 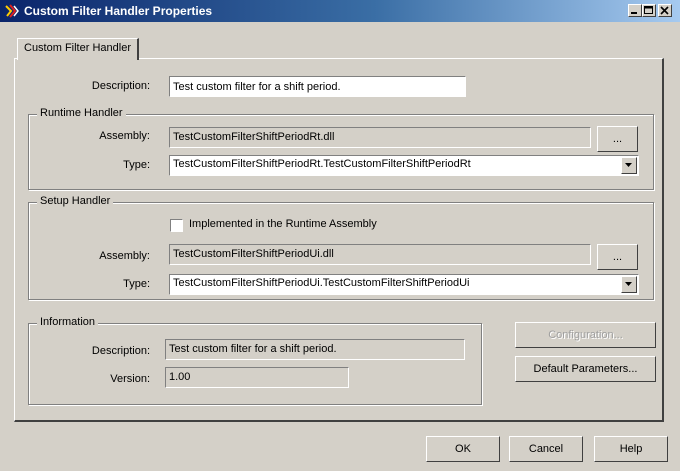 What do you see at coordinates (78, 49) in the screenshot?
I see `tab-custom-filter-handler: Custom Filter Handler` at bounding box center [78, 49].